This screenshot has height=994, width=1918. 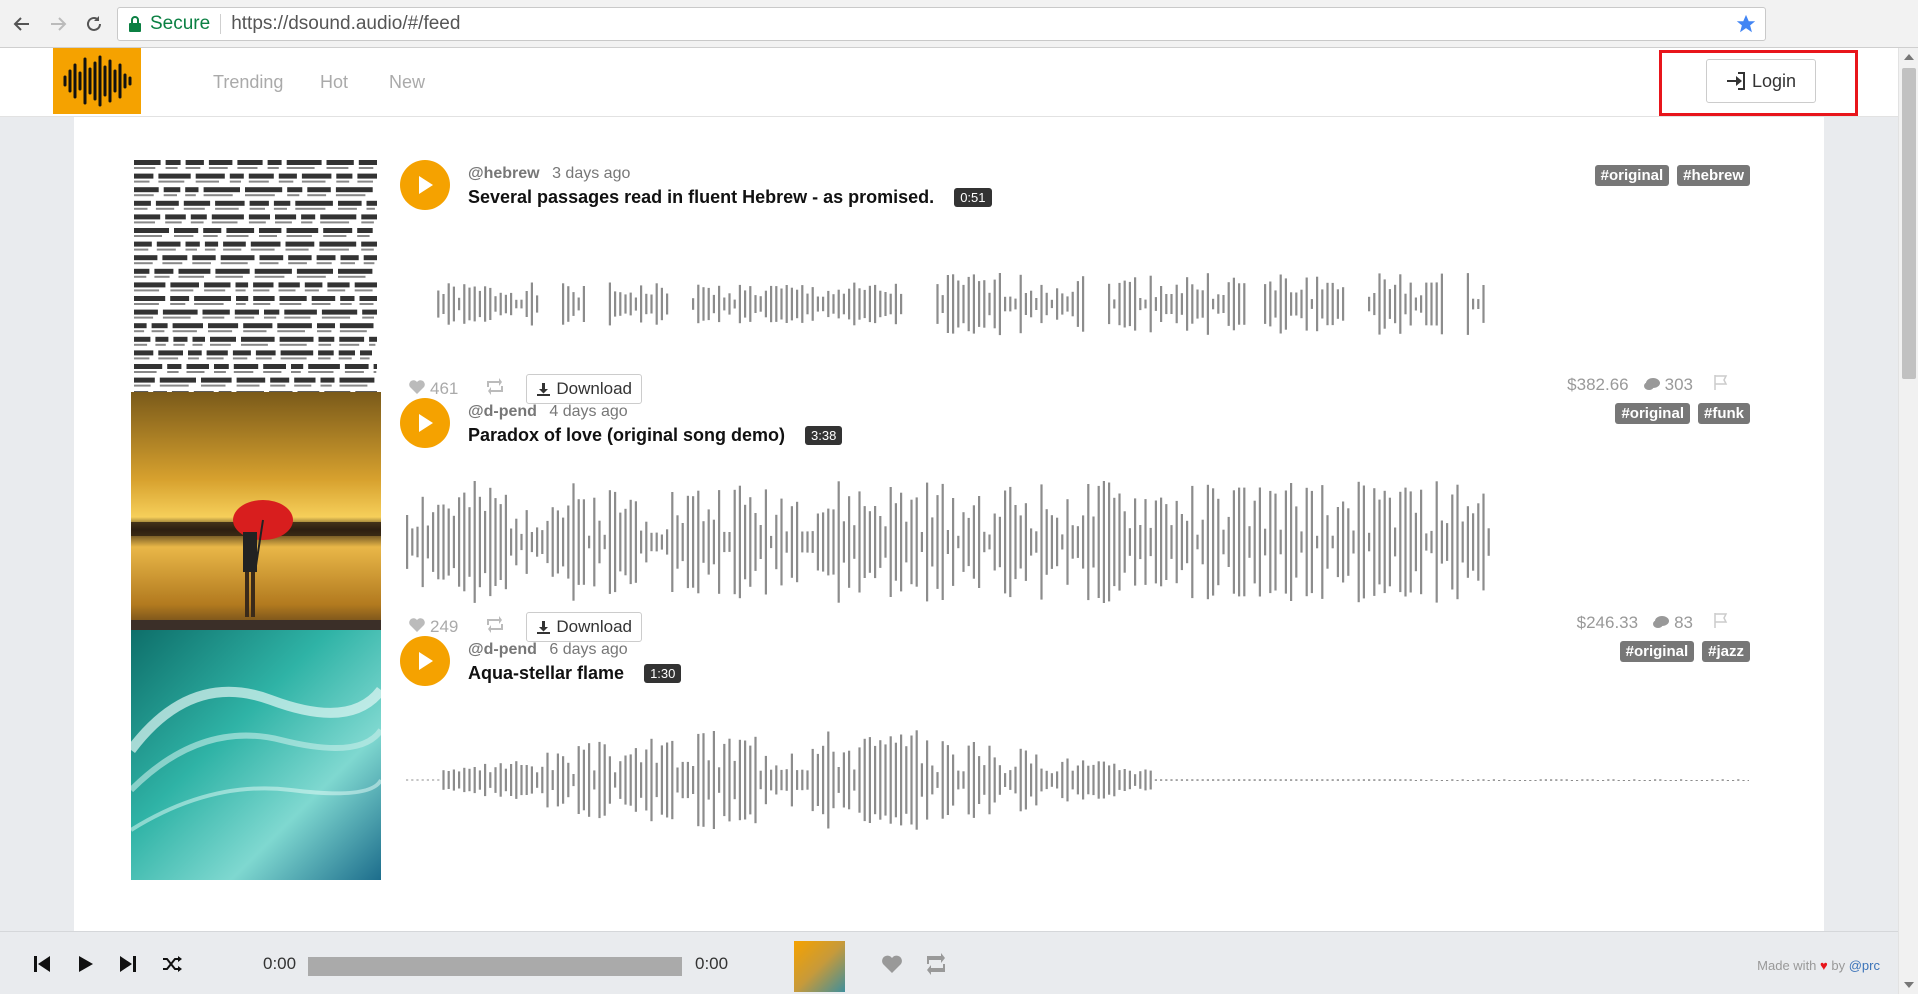 What do you see at coordinates (58, 24) in the screenshot?
I see `forward-icon` at bounding box center [58, 24].